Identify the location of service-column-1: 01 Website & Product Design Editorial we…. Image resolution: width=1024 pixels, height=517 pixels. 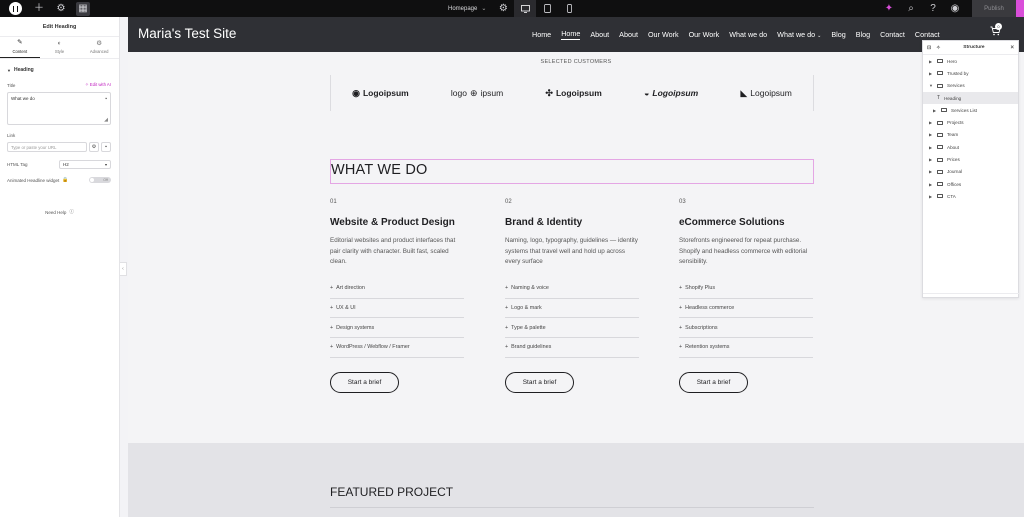
(397, 296).